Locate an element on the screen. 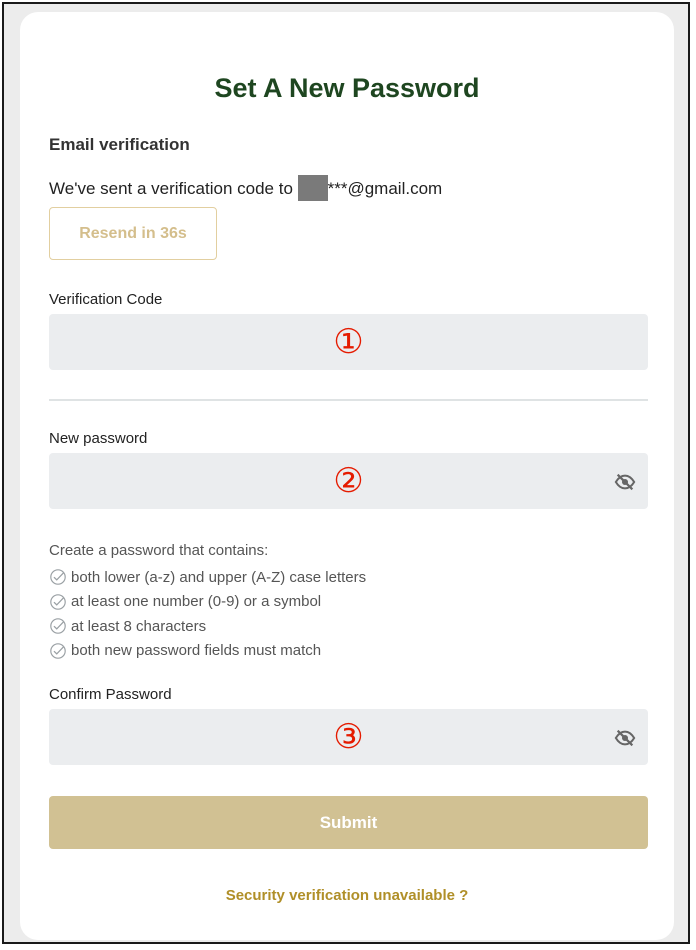 The width and height of the screenshot is (696, 950). annotation-marker-3: ③ is located at coordinates (348, 737).